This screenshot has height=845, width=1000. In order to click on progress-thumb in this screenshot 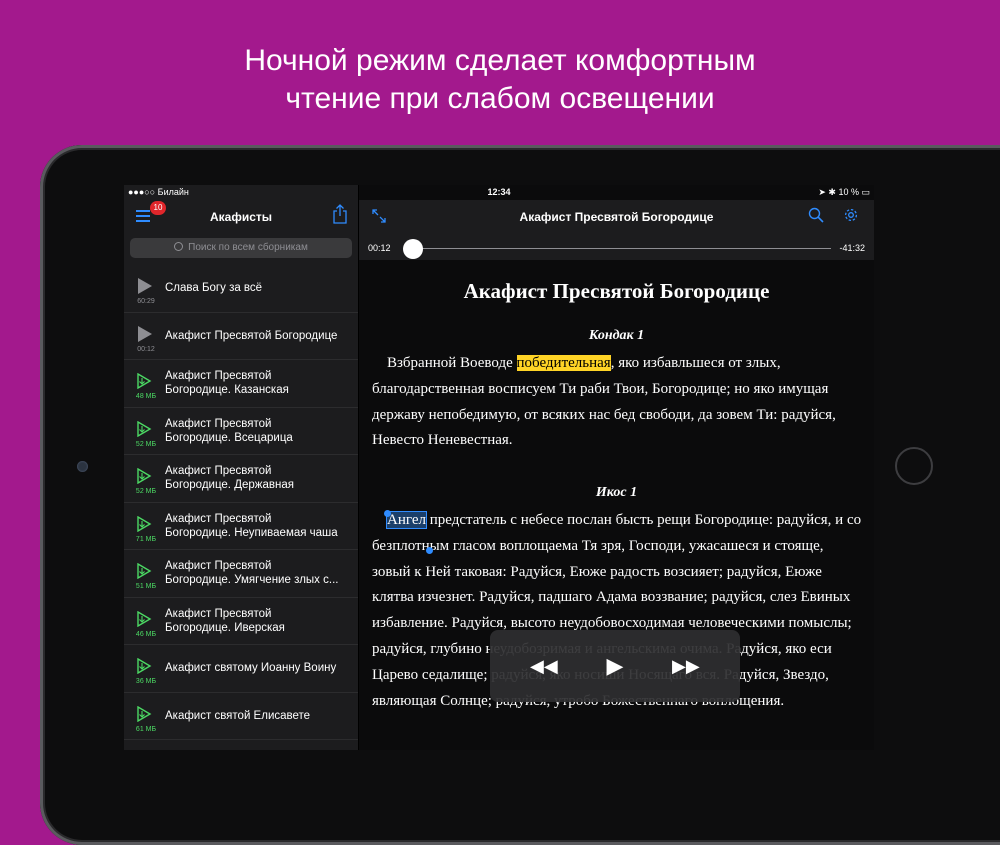, I will do `click(413, 249)`.